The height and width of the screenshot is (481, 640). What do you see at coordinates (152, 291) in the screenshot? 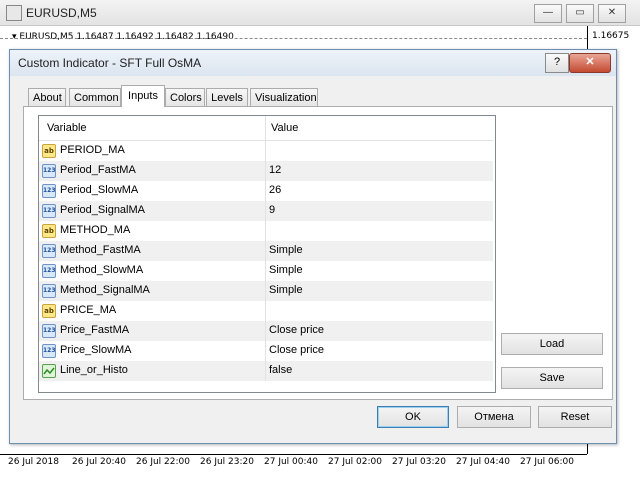
I see `variable-cell: 123 Method_SignalMA` at bounding box center [152, 291].